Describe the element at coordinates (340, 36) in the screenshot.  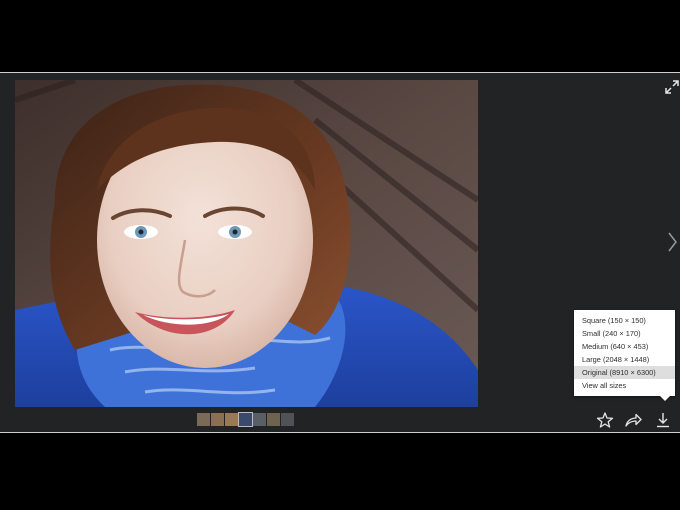
I see `top-black-band` at that location.